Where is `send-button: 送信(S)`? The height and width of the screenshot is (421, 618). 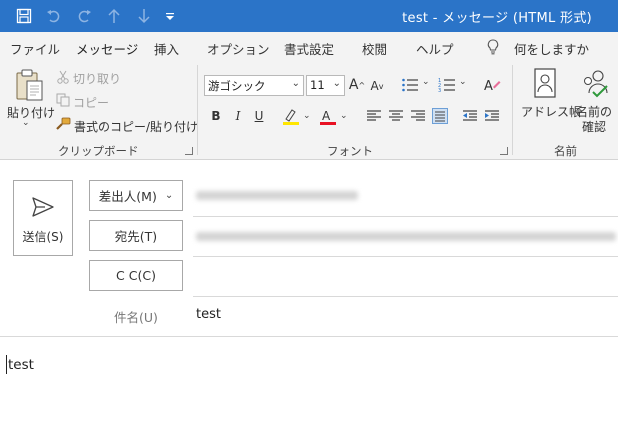 send-button: 送信(S) is located at coordinates (43, 218).